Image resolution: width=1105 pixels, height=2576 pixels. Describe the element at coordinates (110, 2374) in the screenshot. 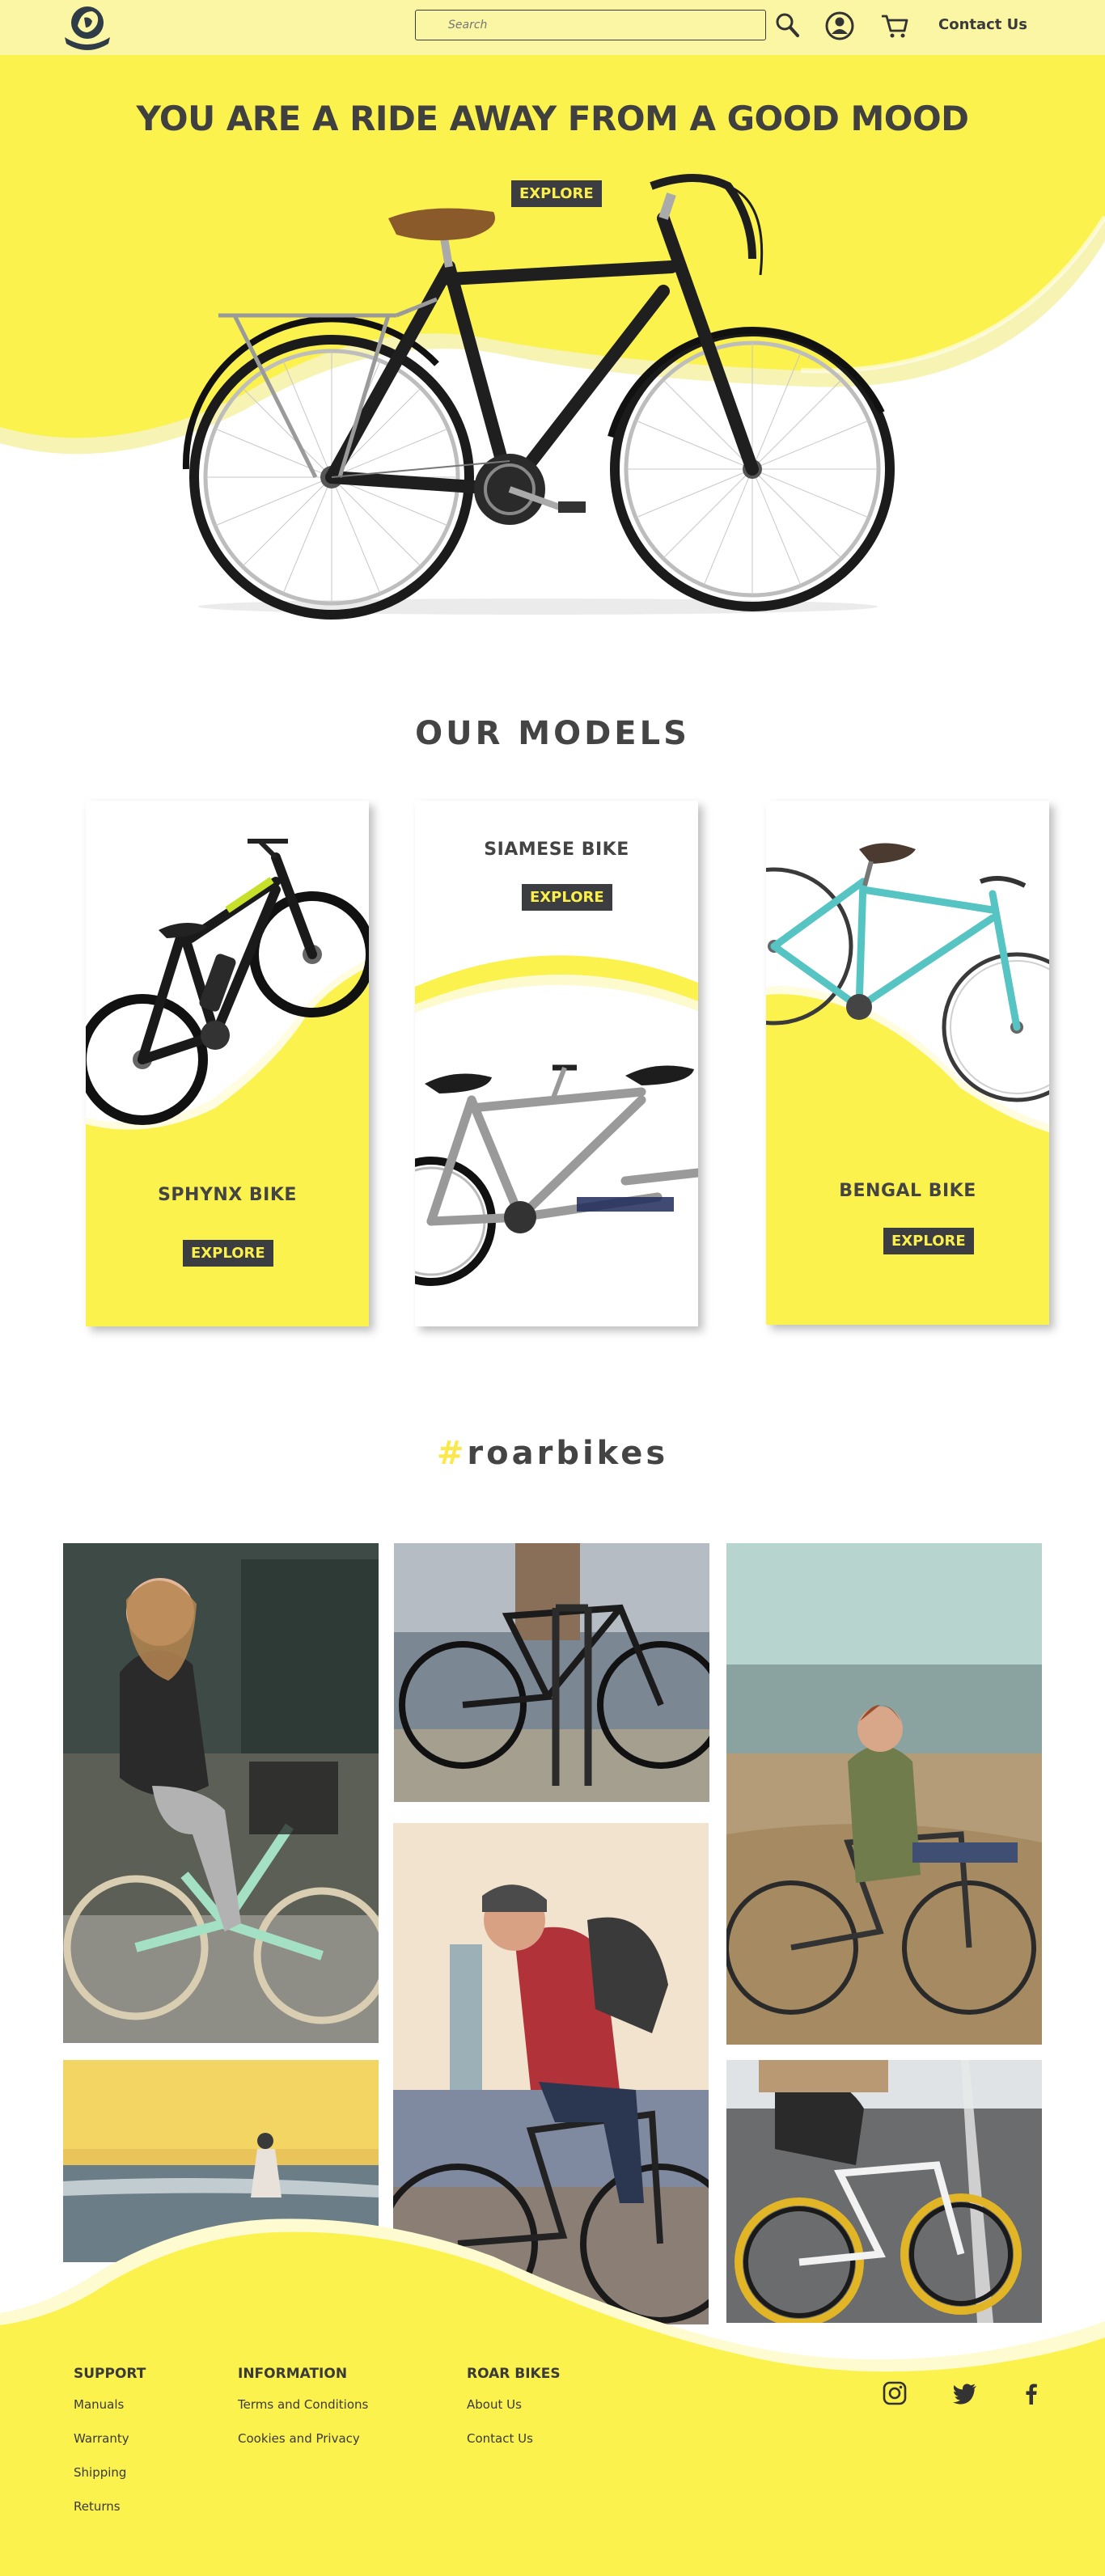

I see `footer-heading-support: SUPPORT` at that location.